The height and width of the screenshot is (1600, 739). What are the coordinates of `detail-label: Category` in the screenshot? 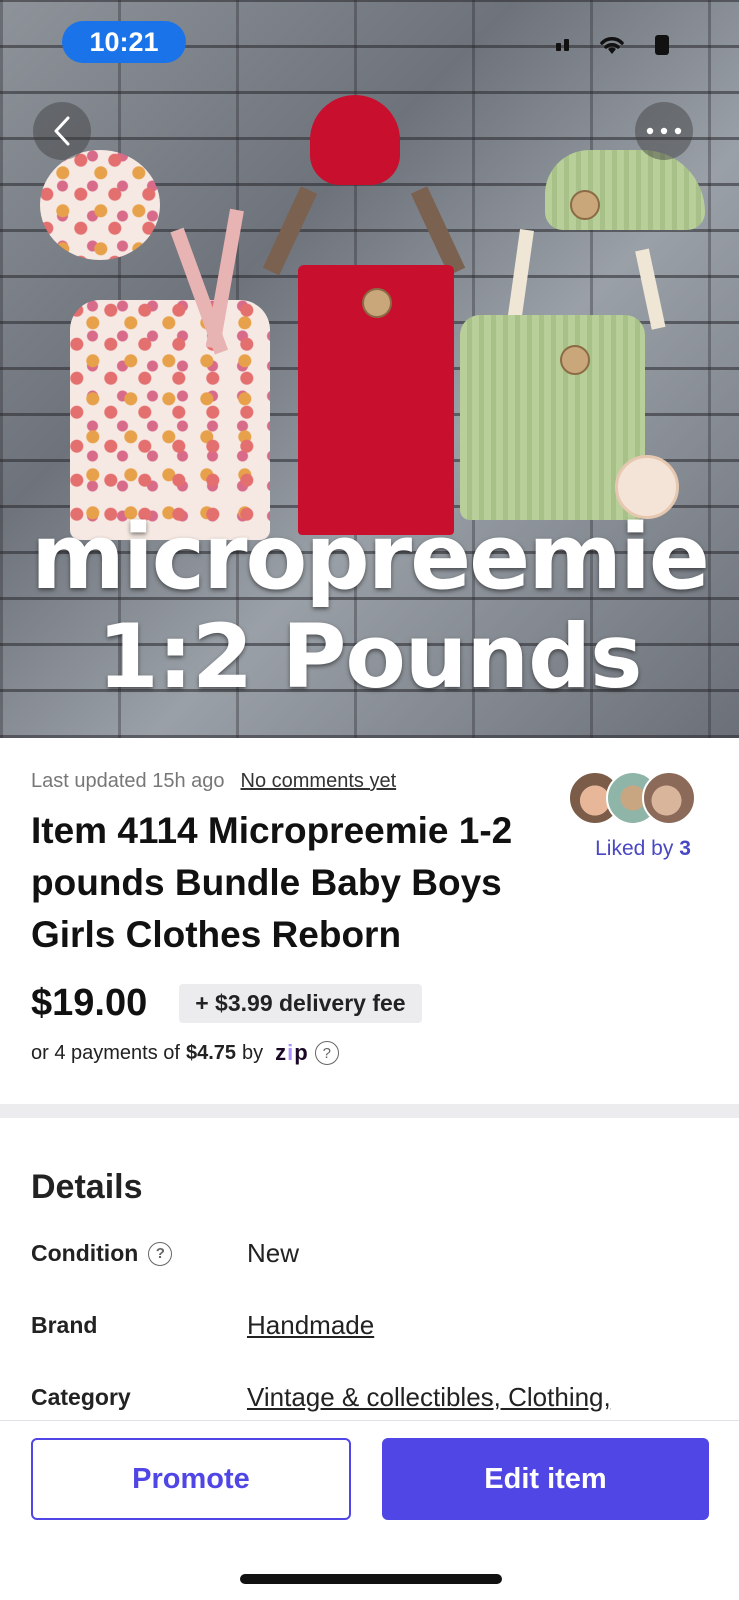 It's located at (81, 1397).